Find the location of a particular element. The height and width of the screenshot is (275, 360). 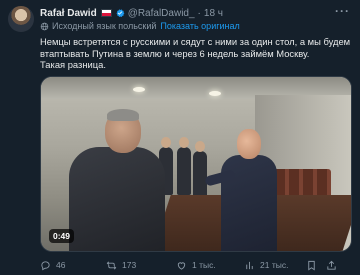

video-duration: 0:49 is located at coordinates (62, 236).